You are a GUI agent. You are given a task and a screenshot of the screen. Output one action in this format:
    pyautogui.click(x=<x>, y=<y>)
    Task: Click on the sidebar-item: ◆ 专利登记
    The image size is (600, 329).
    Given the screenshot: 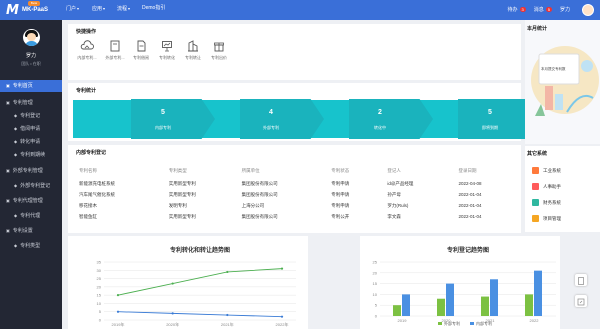 What is the action you would take?
    pyautogui.click(x=31, y=116)
    